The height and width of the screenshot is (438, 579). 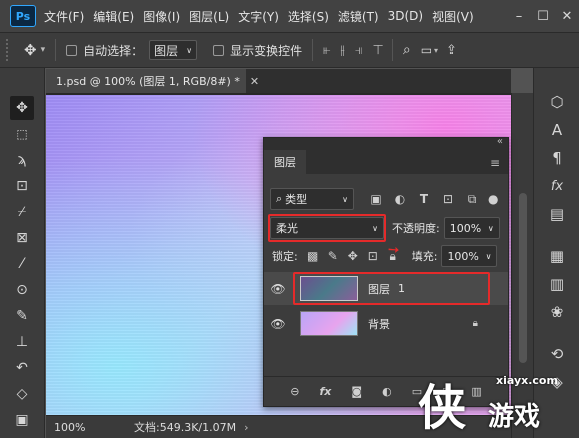 I want to click on fill-input: 100% ∨, so click(x=469, y=256).